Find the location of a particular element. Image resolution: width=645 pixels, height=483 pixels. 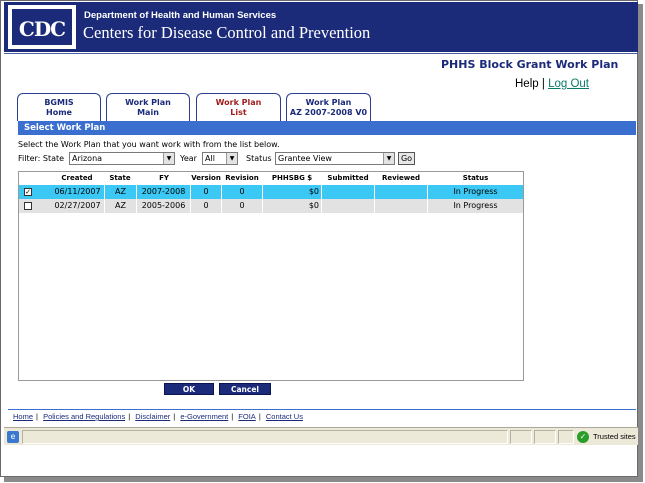

row-checkbox: ✓ is located at coordinates (28, 192).